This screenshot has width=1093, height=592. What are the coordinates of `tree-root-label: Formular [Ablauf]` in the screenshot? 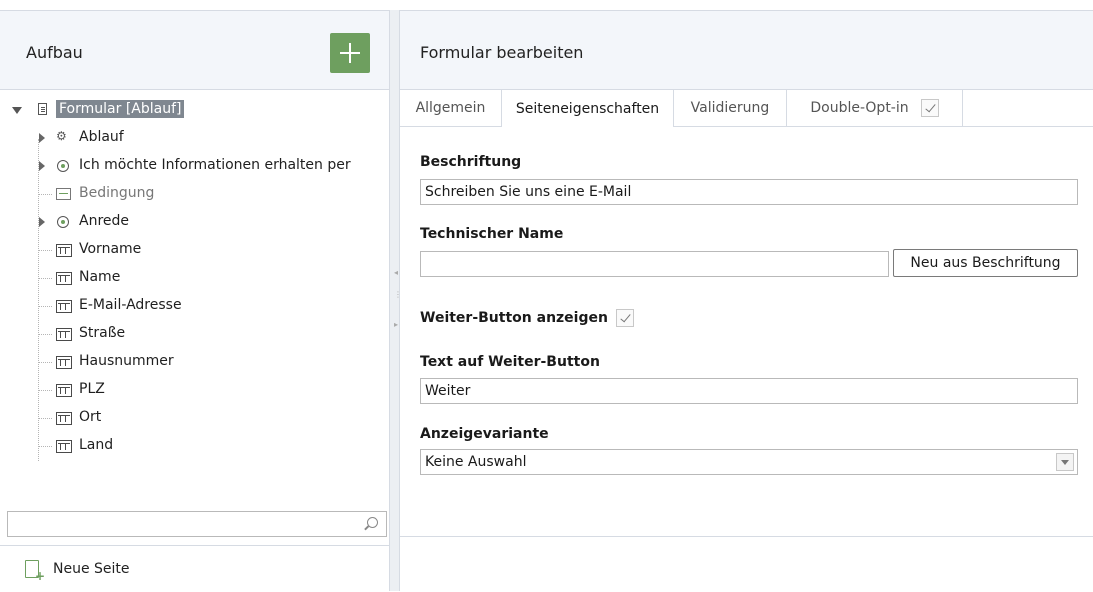 It's located at (120, 109).